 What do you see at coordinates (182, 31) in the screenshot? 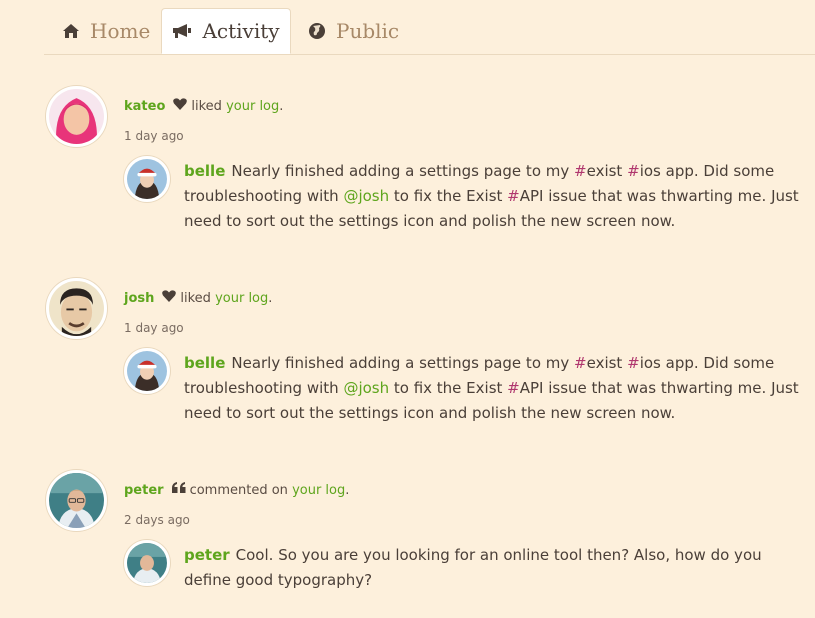
I see `megaphone-icon` at bounding box center [182, 31].